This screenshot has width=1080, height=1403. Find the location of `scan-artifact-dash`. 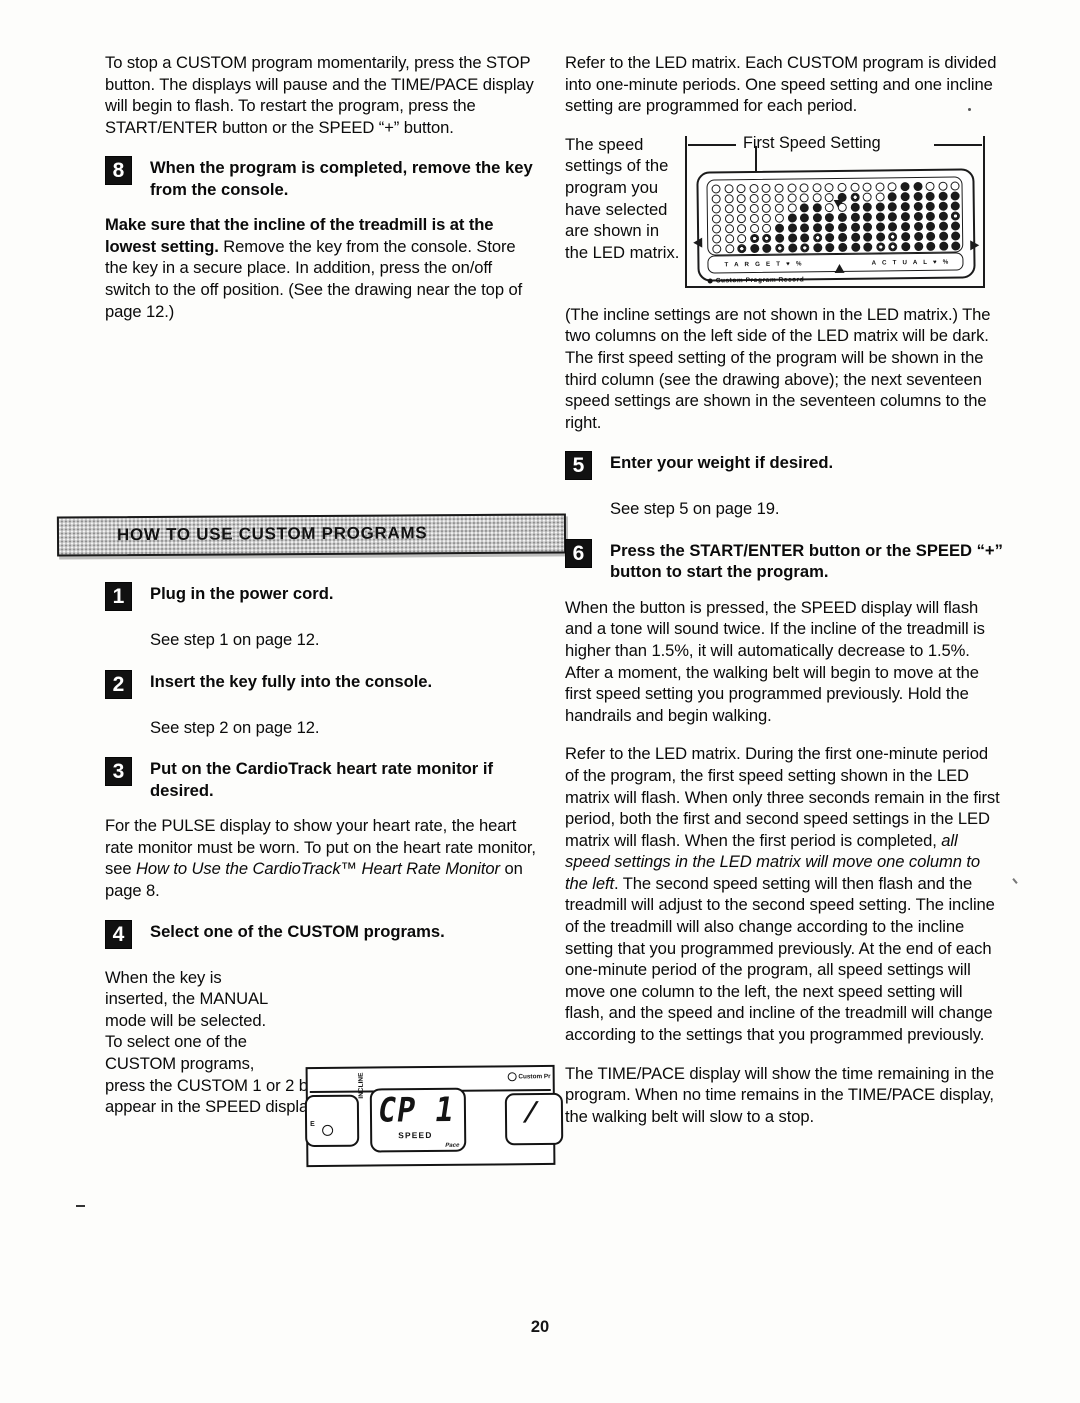

scan-artifact-dash is located at coordinates (80, 1206).